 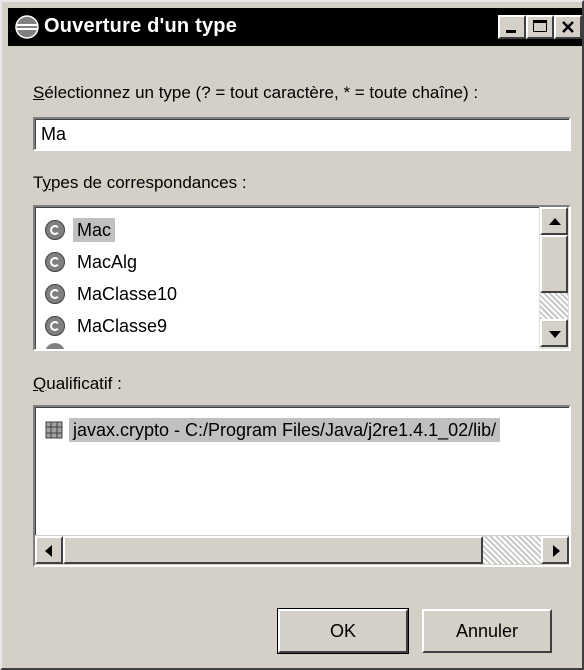 I want to click on list-item-maclasse10: MaClasse10, so click(x=113, y=294).